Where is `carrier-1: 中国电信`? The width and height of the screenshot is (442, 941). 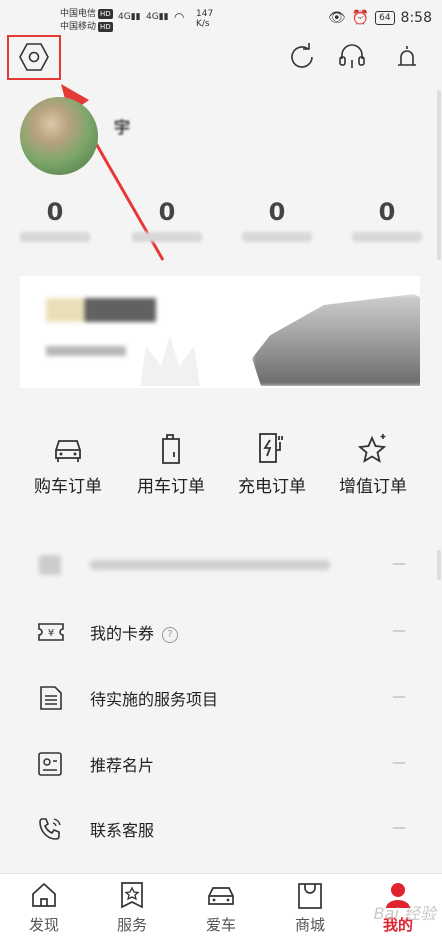
carrier-1: 中国电信 is located at coordinates (78, 14).